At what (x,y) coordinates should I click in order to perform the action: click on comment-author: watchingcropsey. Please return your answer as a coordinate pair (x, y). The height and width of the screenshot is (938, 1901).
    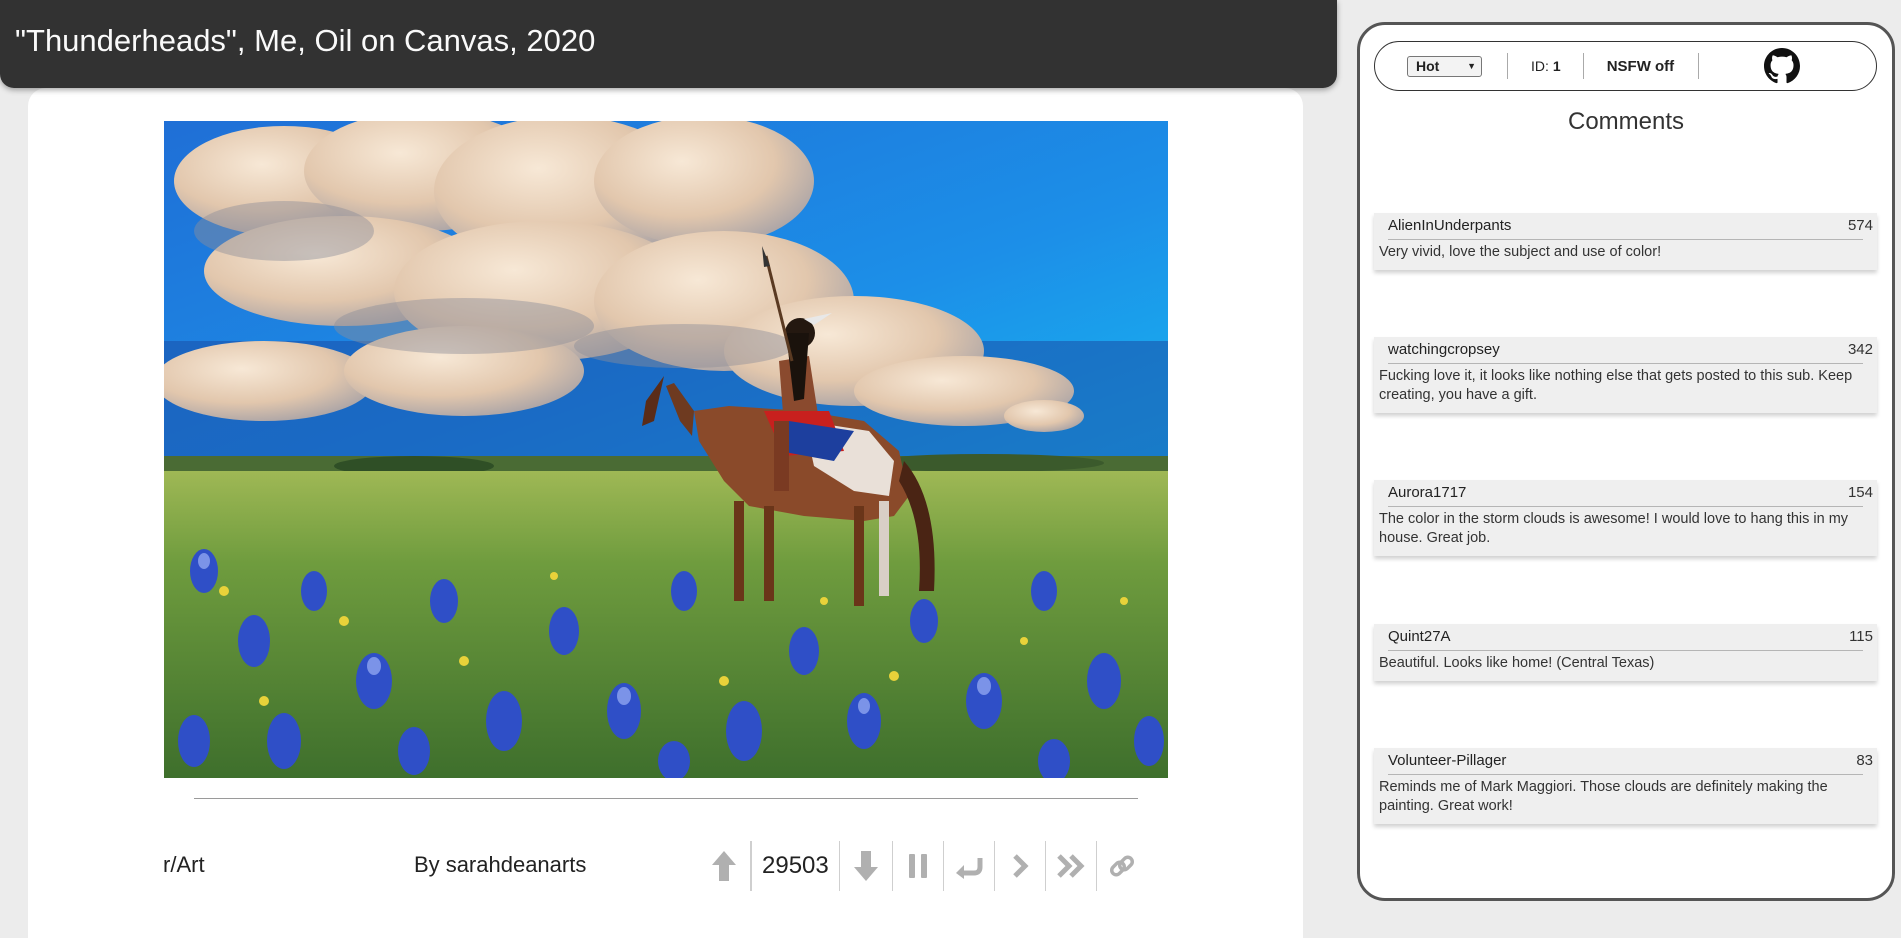
    Looking at the image, I should click on (1444, 349).